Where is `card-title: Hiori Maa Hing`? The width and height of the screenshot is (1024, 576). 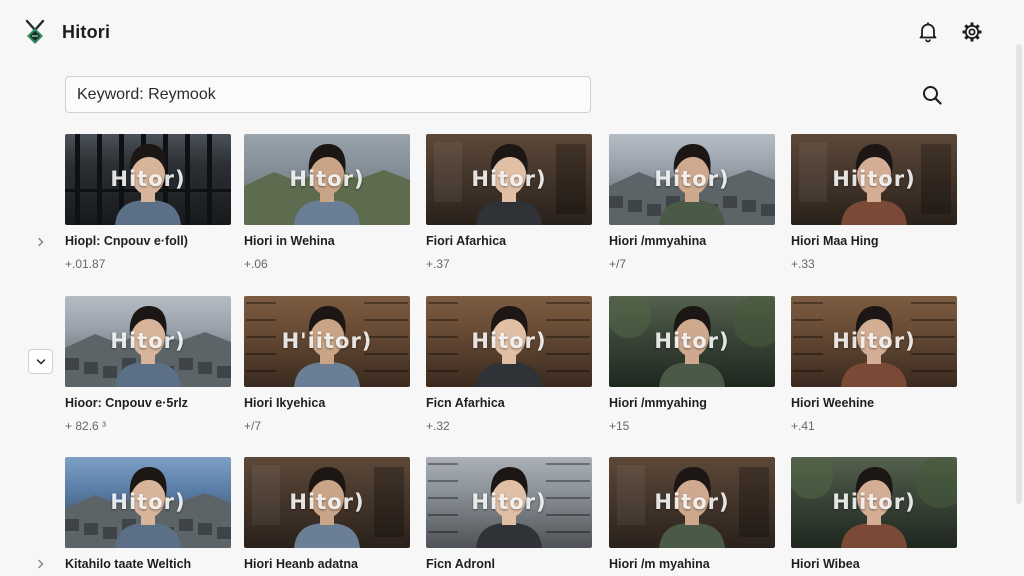
card-title: Hiori Maa Hing is located at coordinates (874, 241).